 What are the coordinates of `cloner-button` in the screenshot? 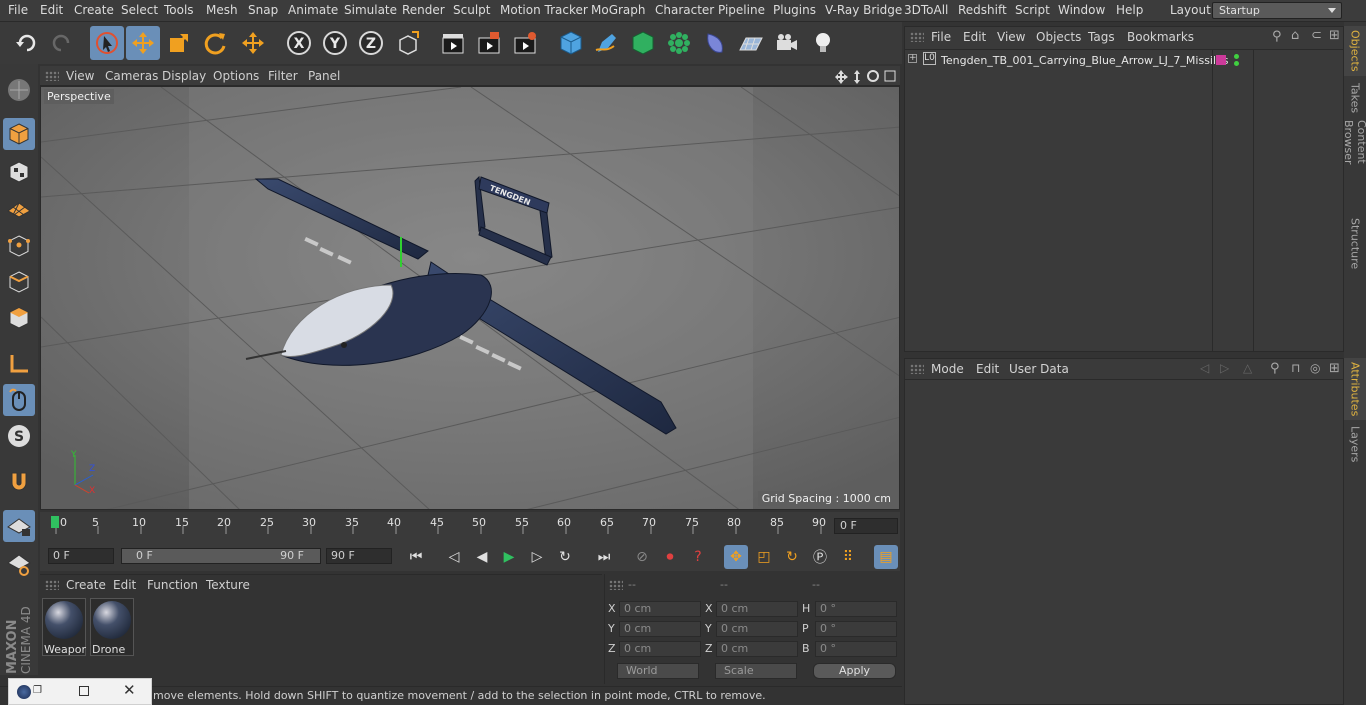 It's located at (679, 43).